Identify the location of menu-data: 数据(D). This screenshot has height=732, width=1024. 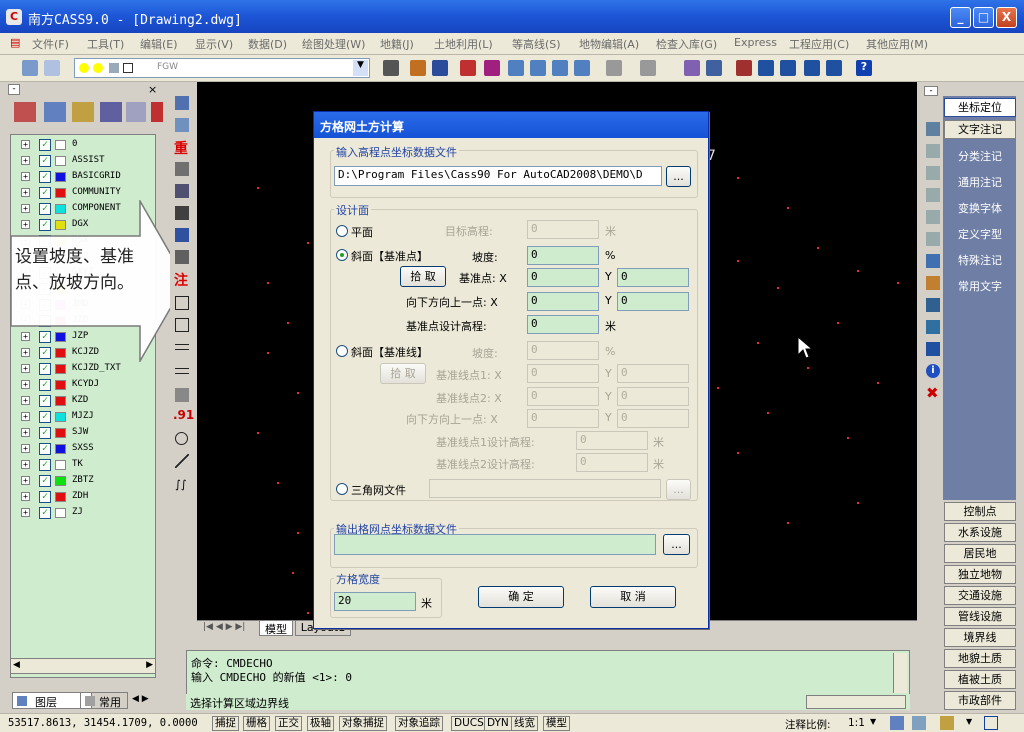
(267, 44).